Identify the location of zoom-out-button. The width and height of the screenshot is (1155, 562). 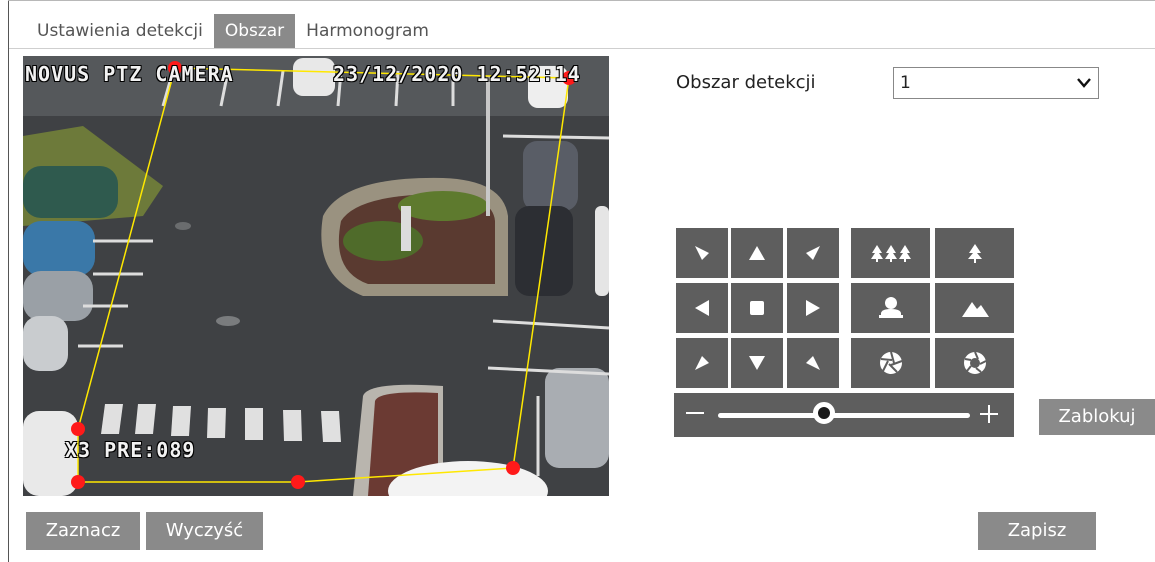
(974, 308).